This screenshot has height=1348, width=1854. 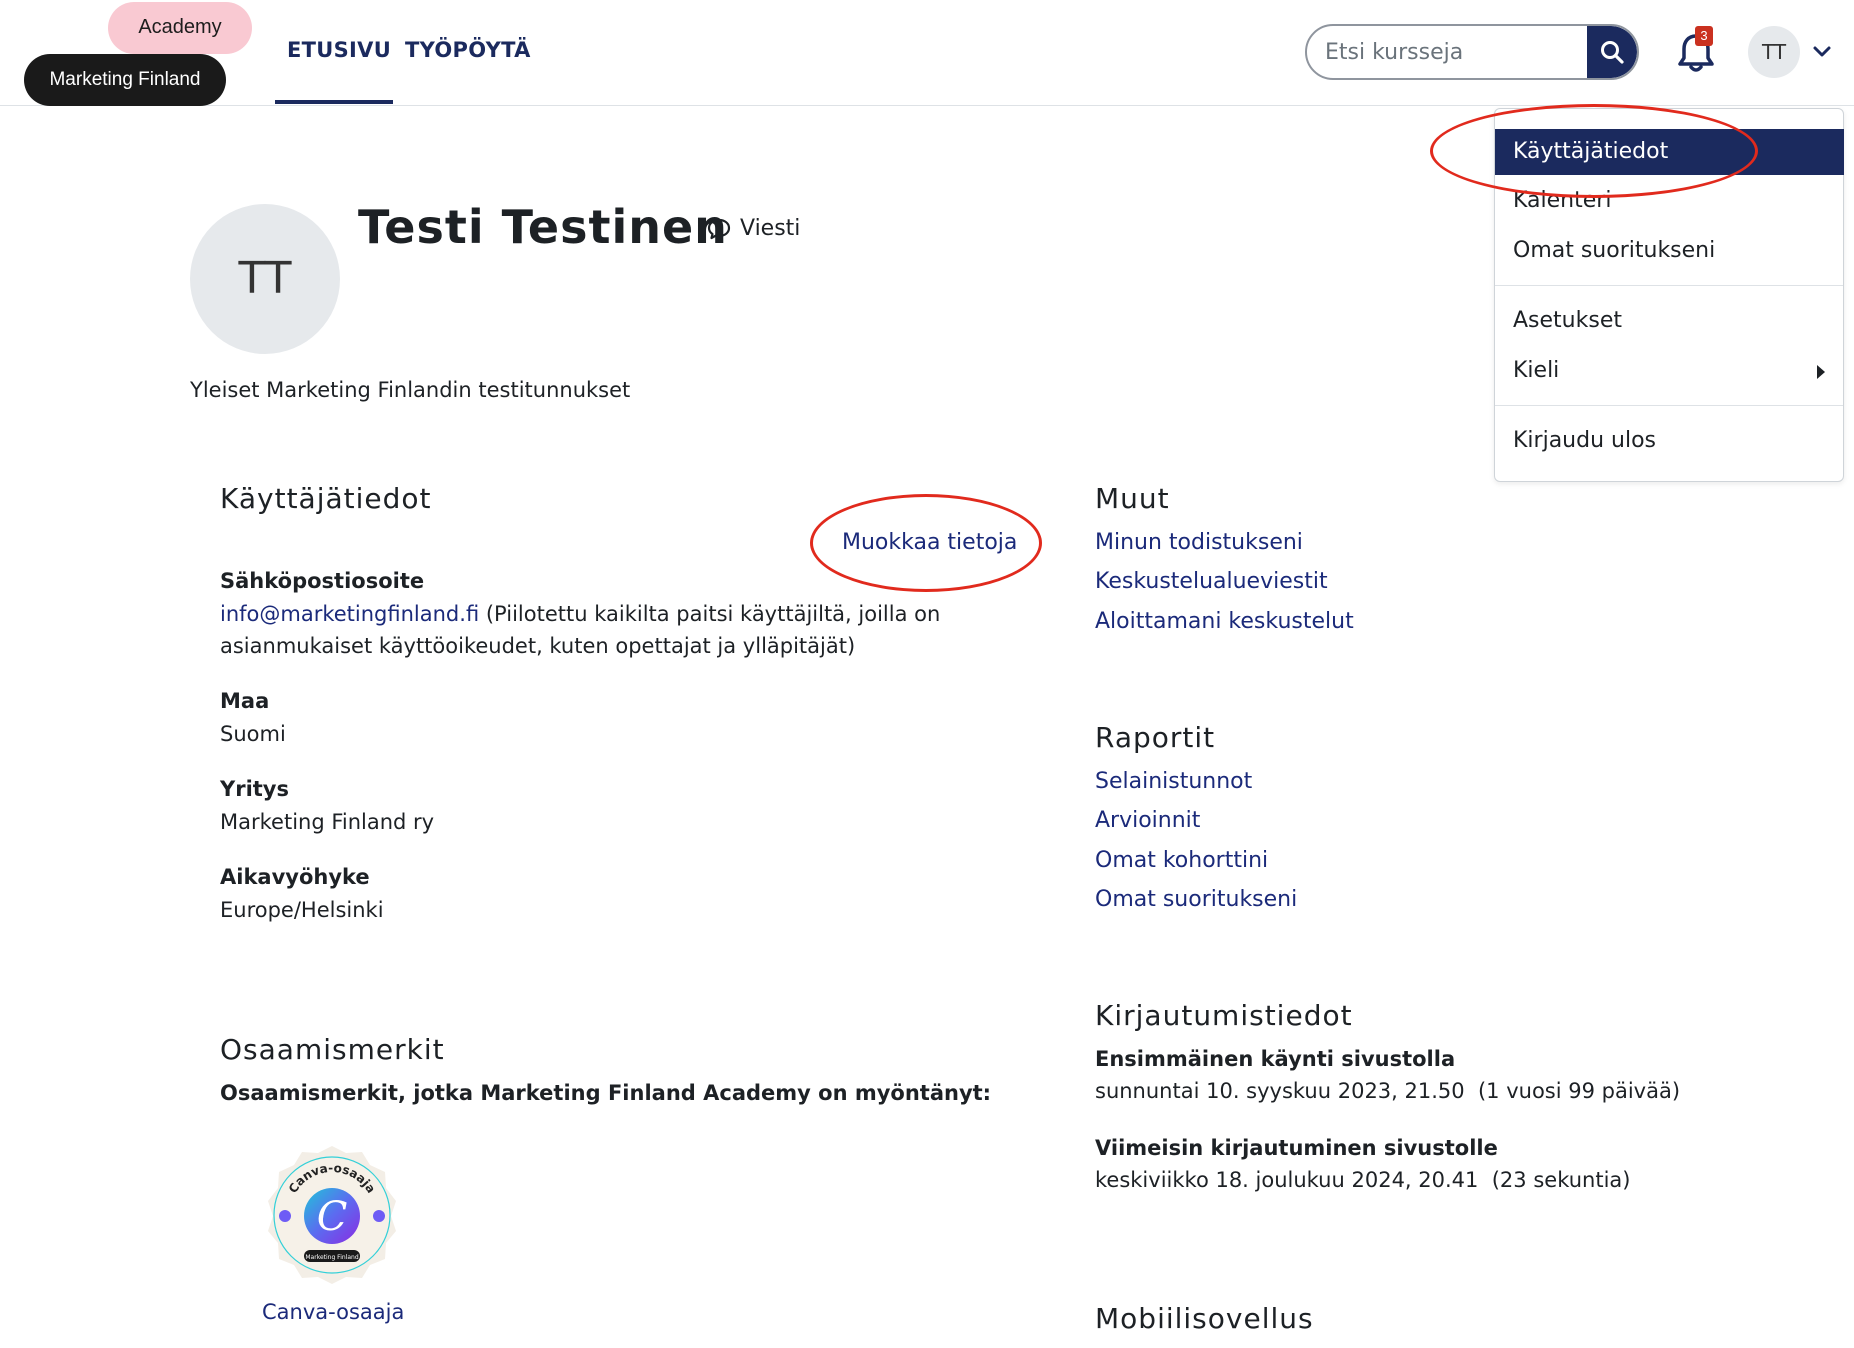 I want to click on link-my-cohorts: Omat kohorttini, so click(x=1181, y=860).